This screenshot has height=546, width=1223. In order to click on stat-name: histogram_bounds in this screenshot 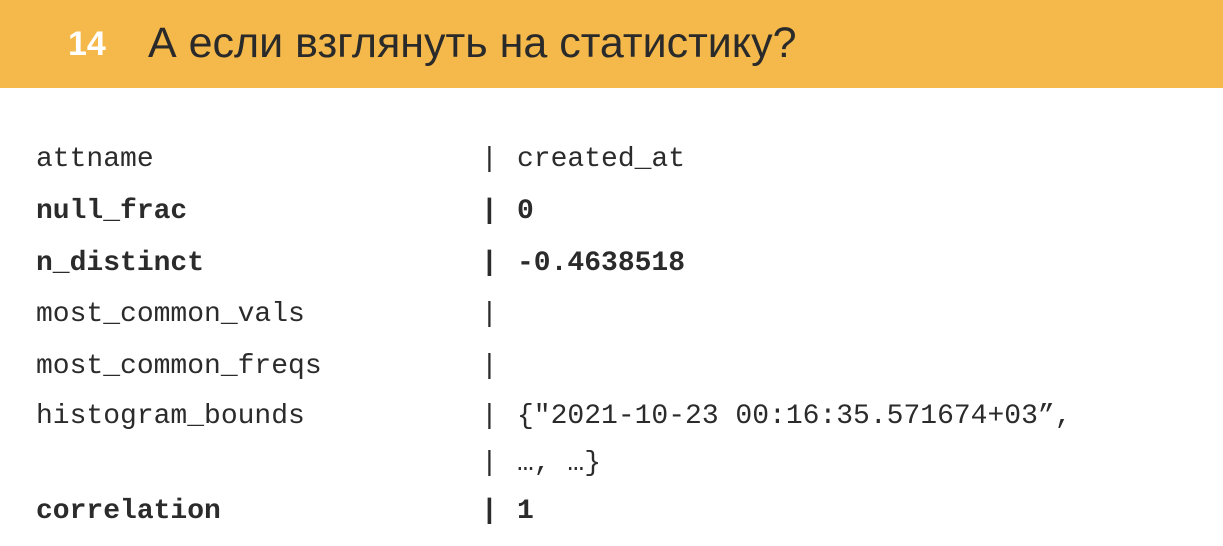, I will do `click(170, 416)`.